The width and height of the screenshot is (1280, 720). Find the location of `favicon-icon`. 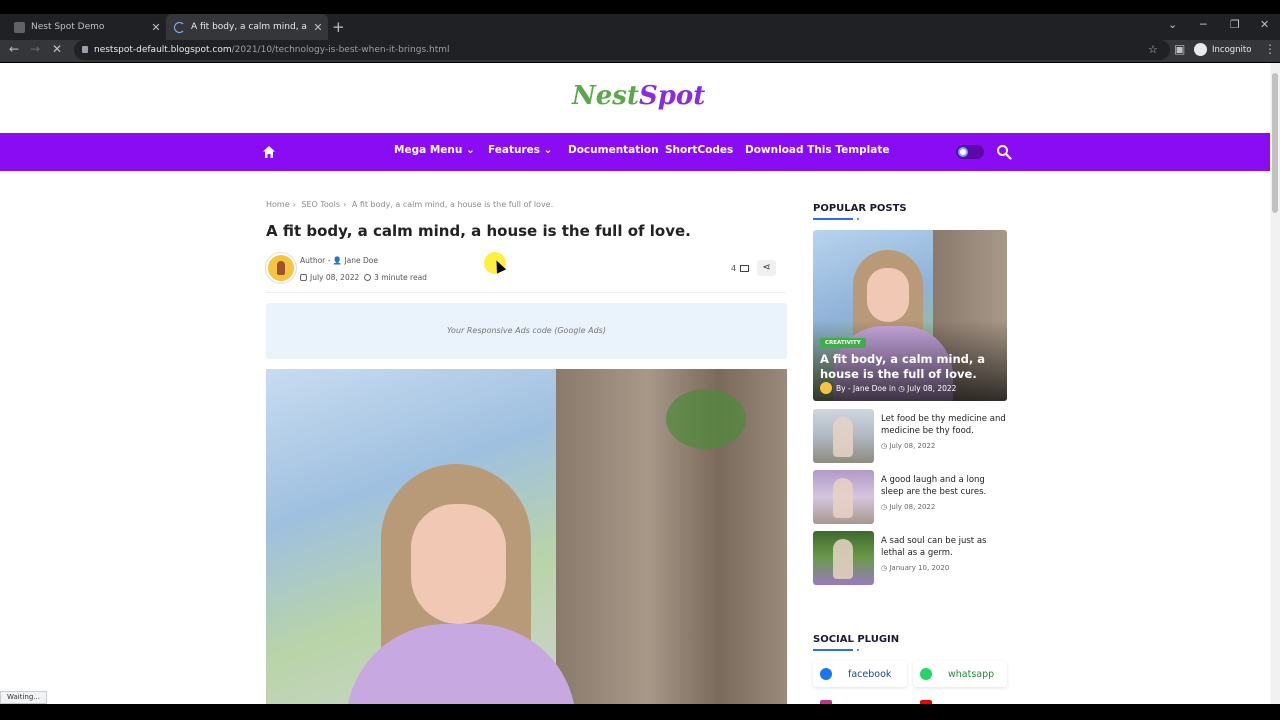

favicon-icon is located at coordinates (19, 27).